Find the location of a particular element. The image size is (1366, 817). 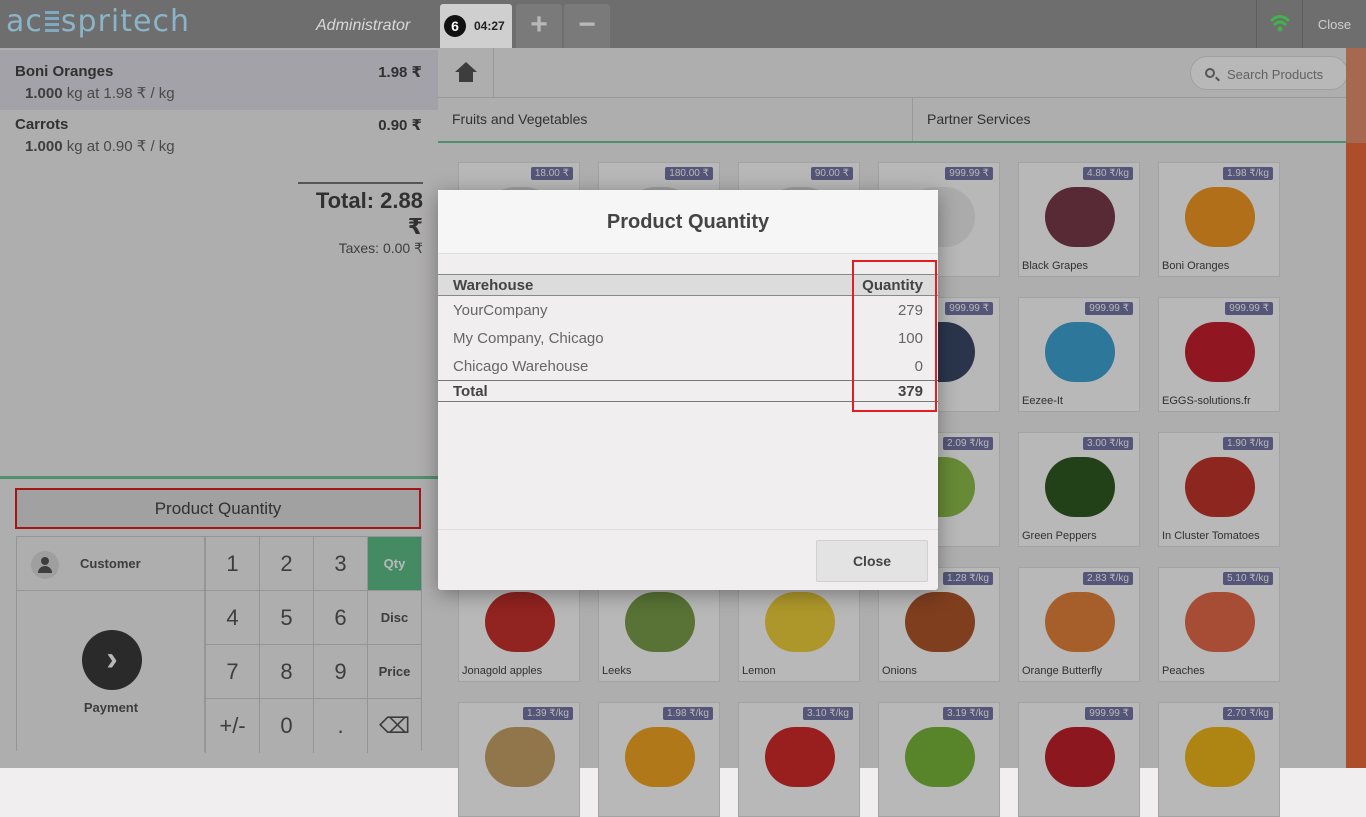

product-name: In Cluster Tomatoes is located at coordinates (1211, 536).